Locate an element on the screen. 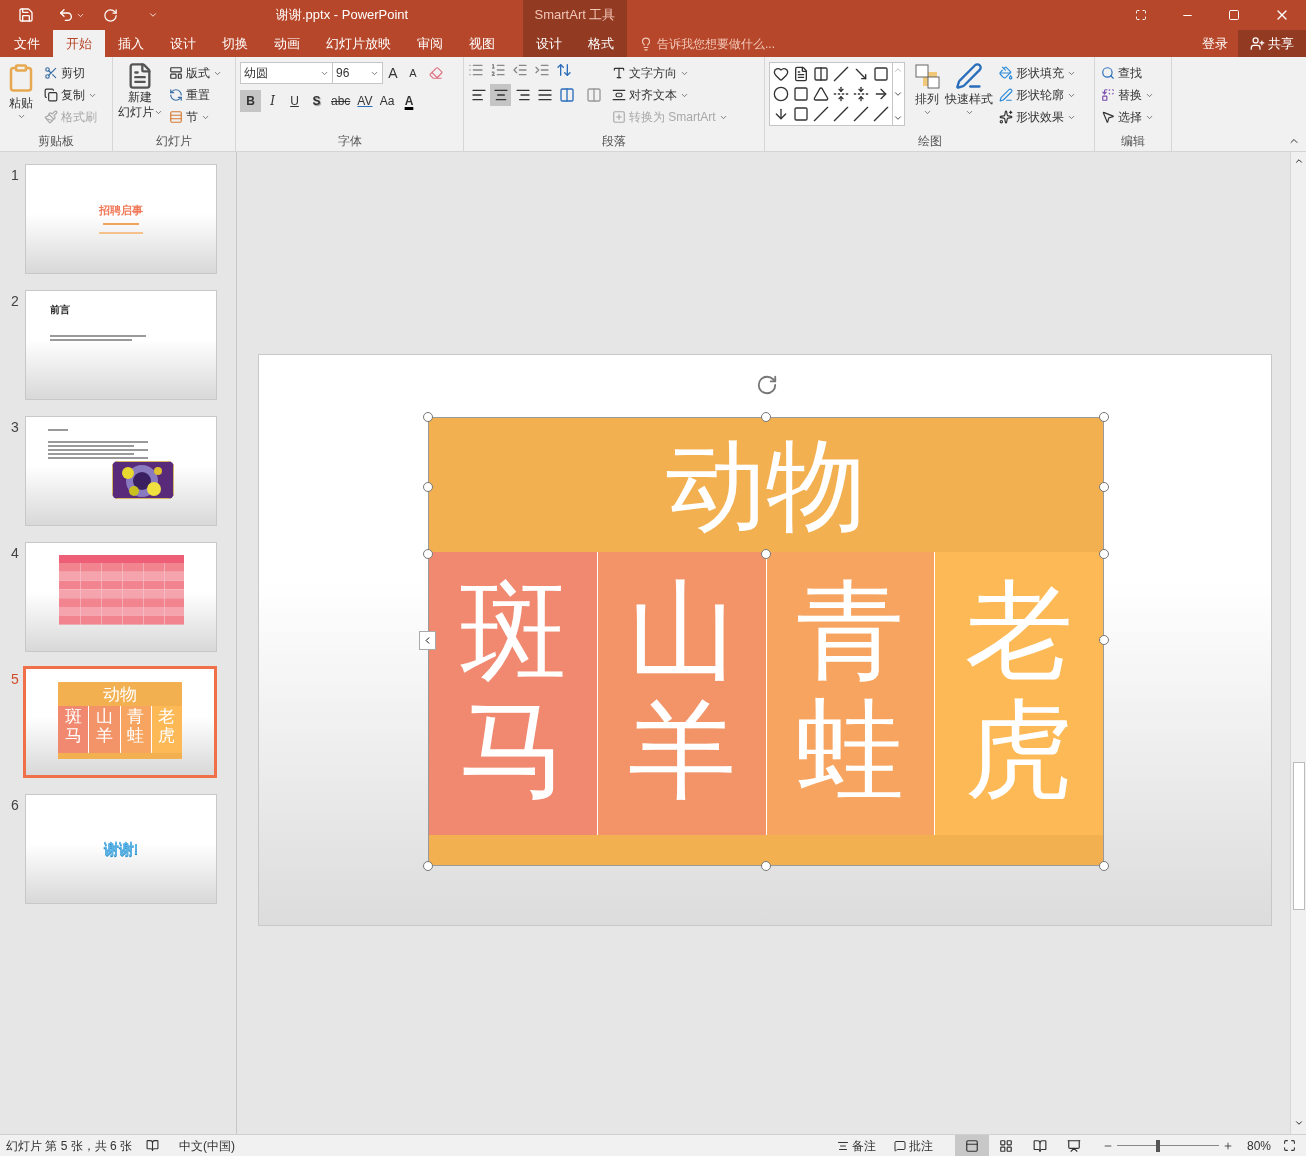 The width and height of the screenshot is (1306, 1156). ribbon-tab: 视图 is located at coordinates (482, 43).